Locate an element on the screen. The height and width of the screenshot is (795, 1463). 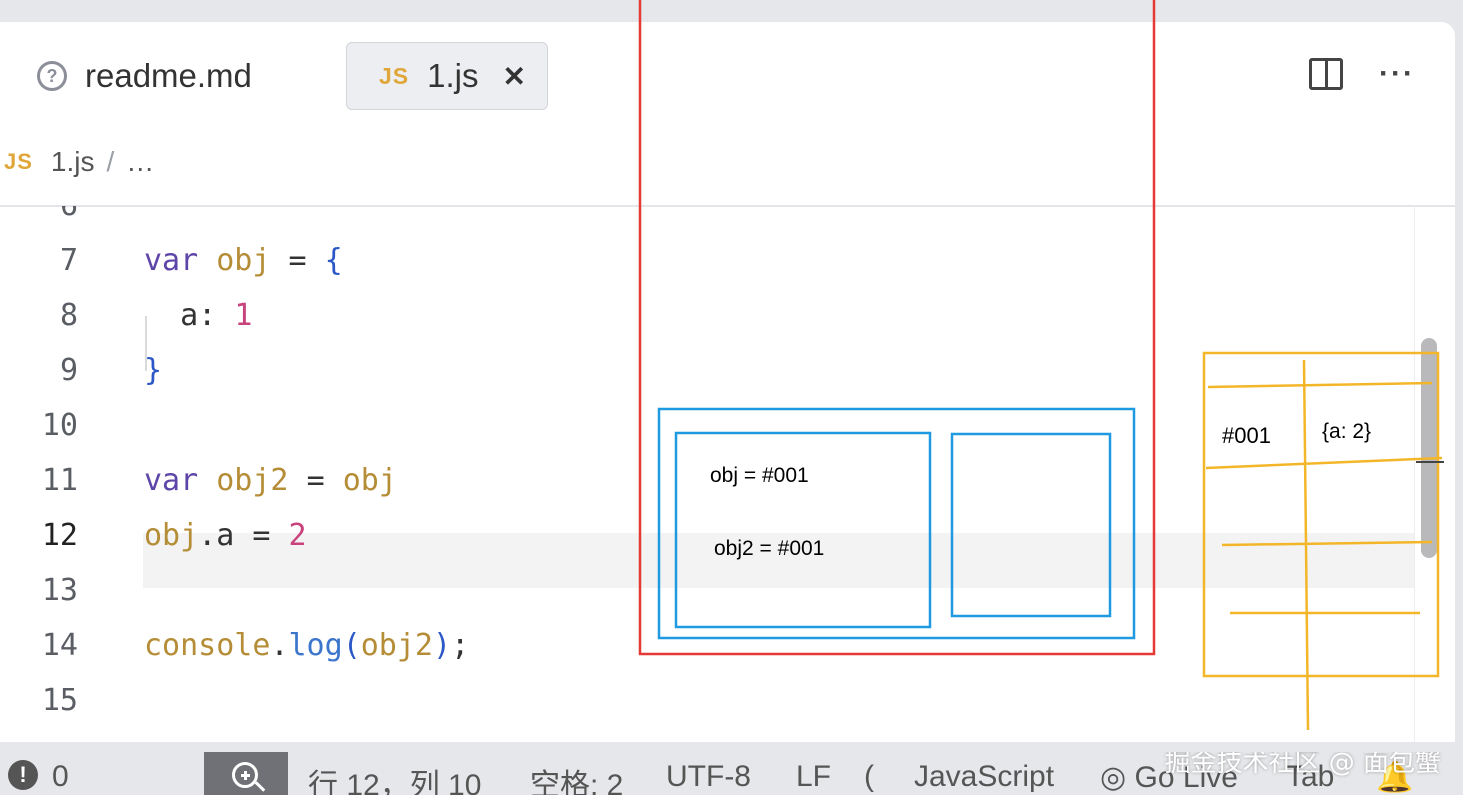
tab-label: 1.js is located at coordinates (453, 75).